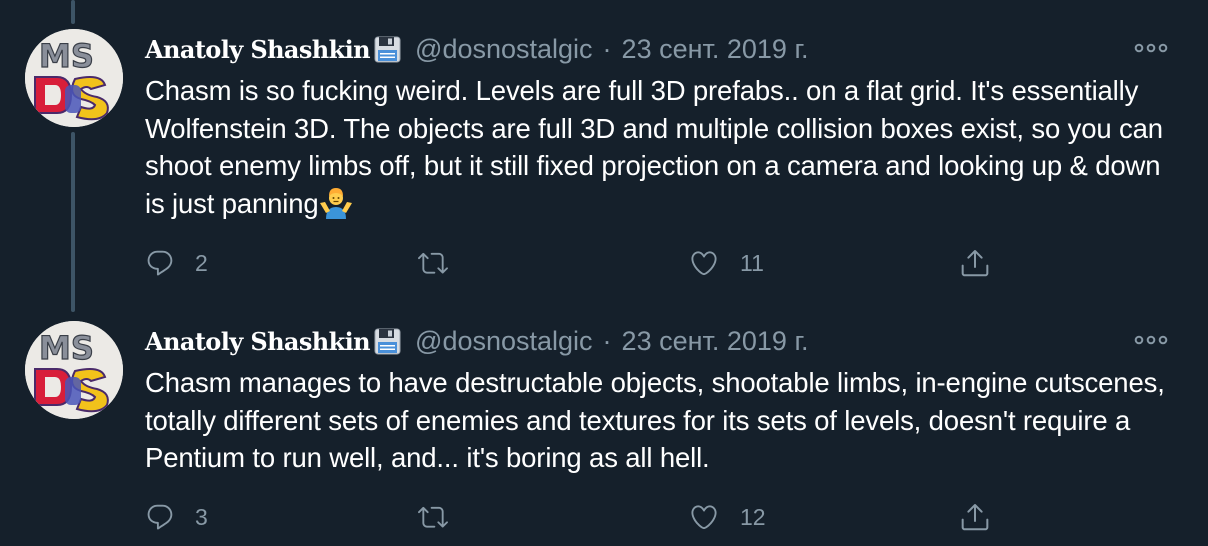 The image size is (1208, 546). I want to click on reply-button: 3, so click(176, 517).